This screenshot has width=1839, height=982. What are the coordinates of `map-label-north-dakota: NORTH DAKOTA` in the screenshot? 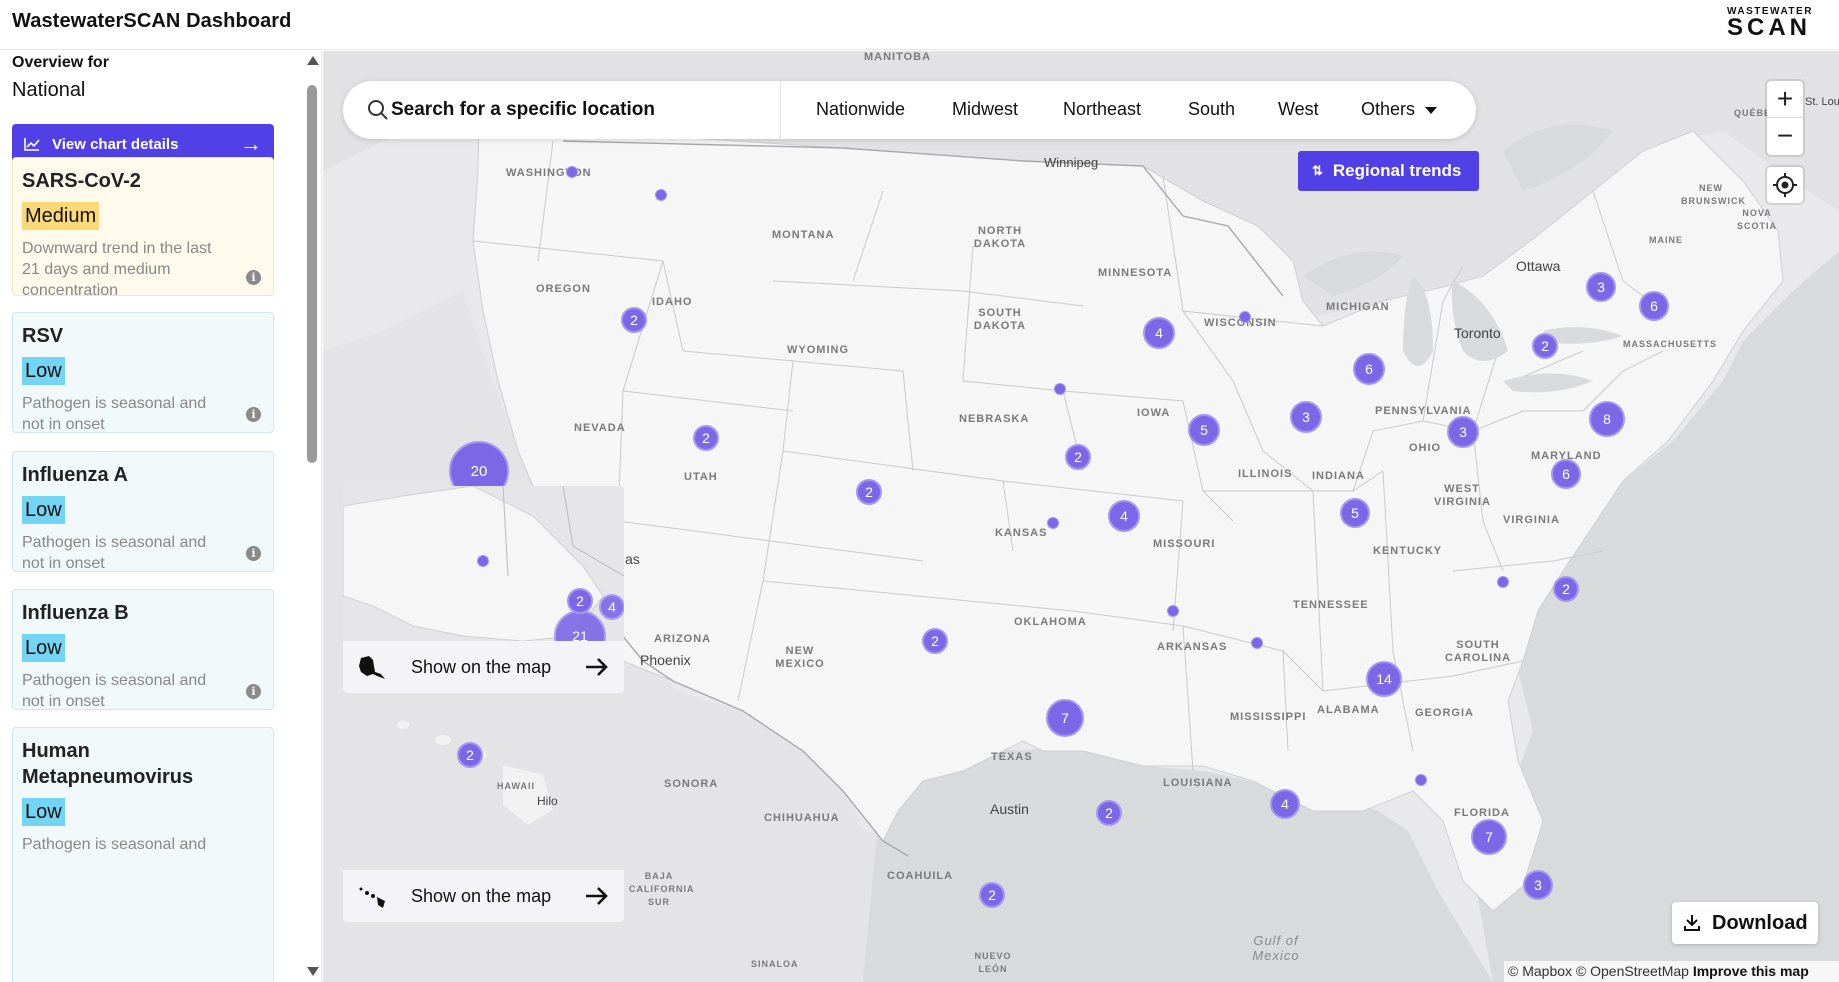 It's located at (1000, 237).